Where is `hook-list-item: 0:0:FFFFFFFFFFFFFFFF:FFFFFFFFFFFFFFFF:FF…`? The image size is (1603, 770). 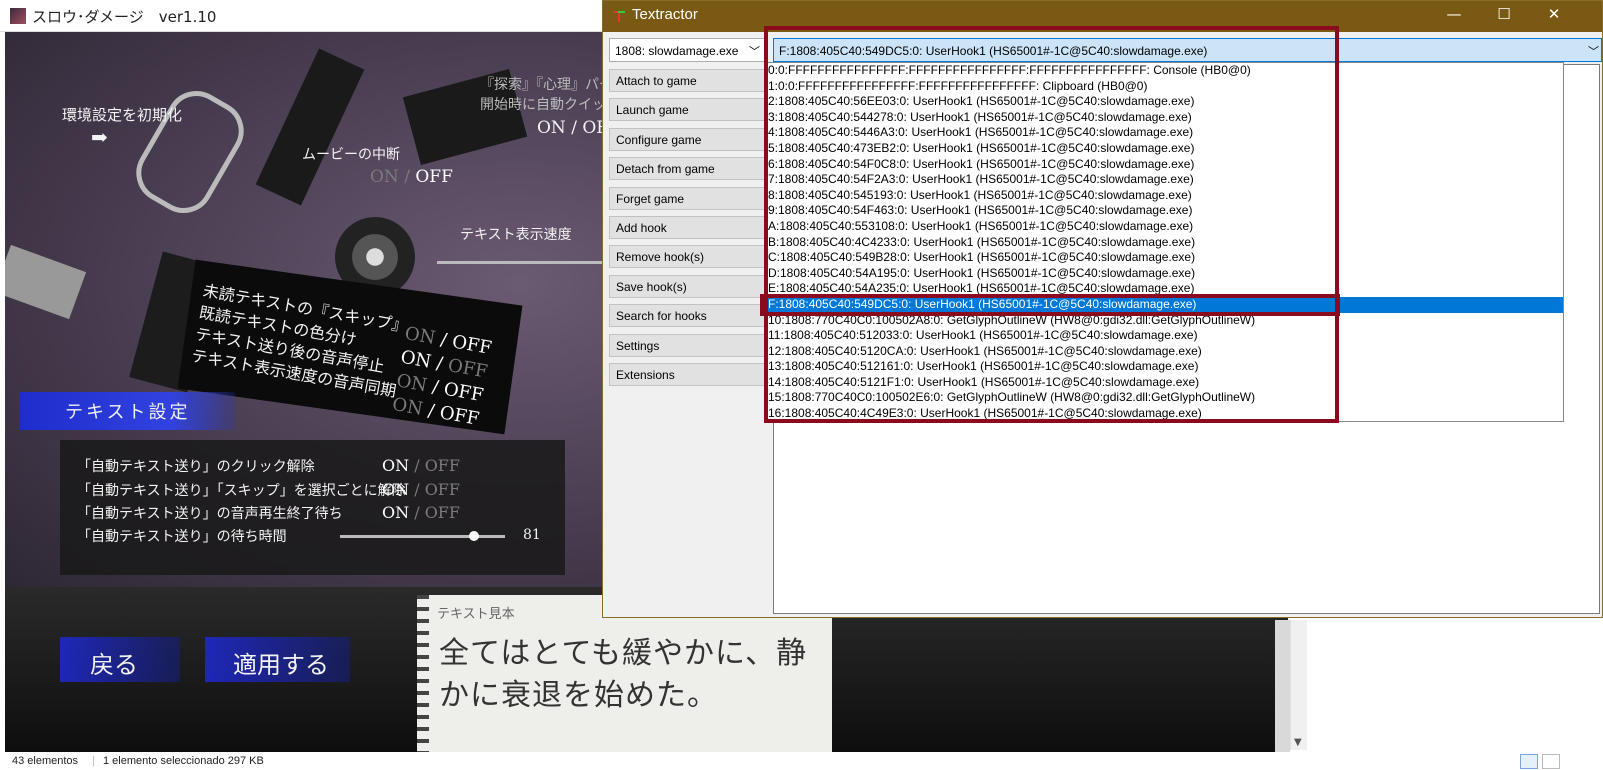
hook-list-item: 0:0:FFFFFFFFFFFFFFFF:FFFFFFFFFFFFFFFF:FF… is located at coordinates (1164, 71).